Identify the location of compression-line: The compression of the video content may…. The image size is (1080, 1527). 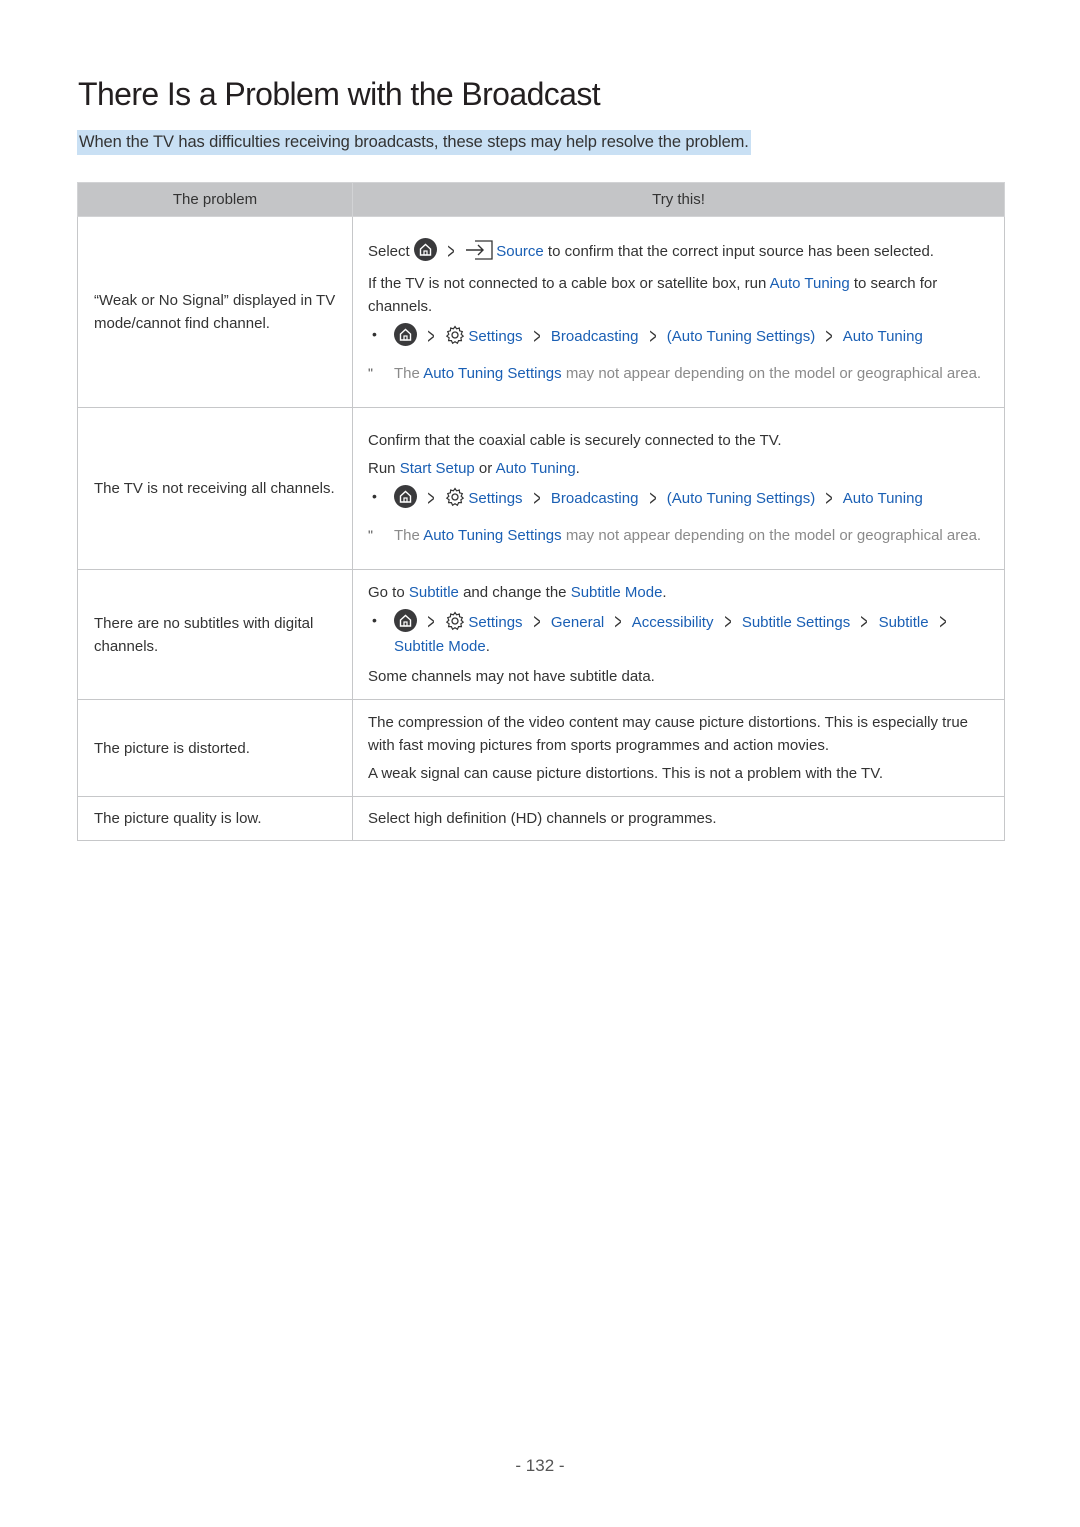
(668, 734).